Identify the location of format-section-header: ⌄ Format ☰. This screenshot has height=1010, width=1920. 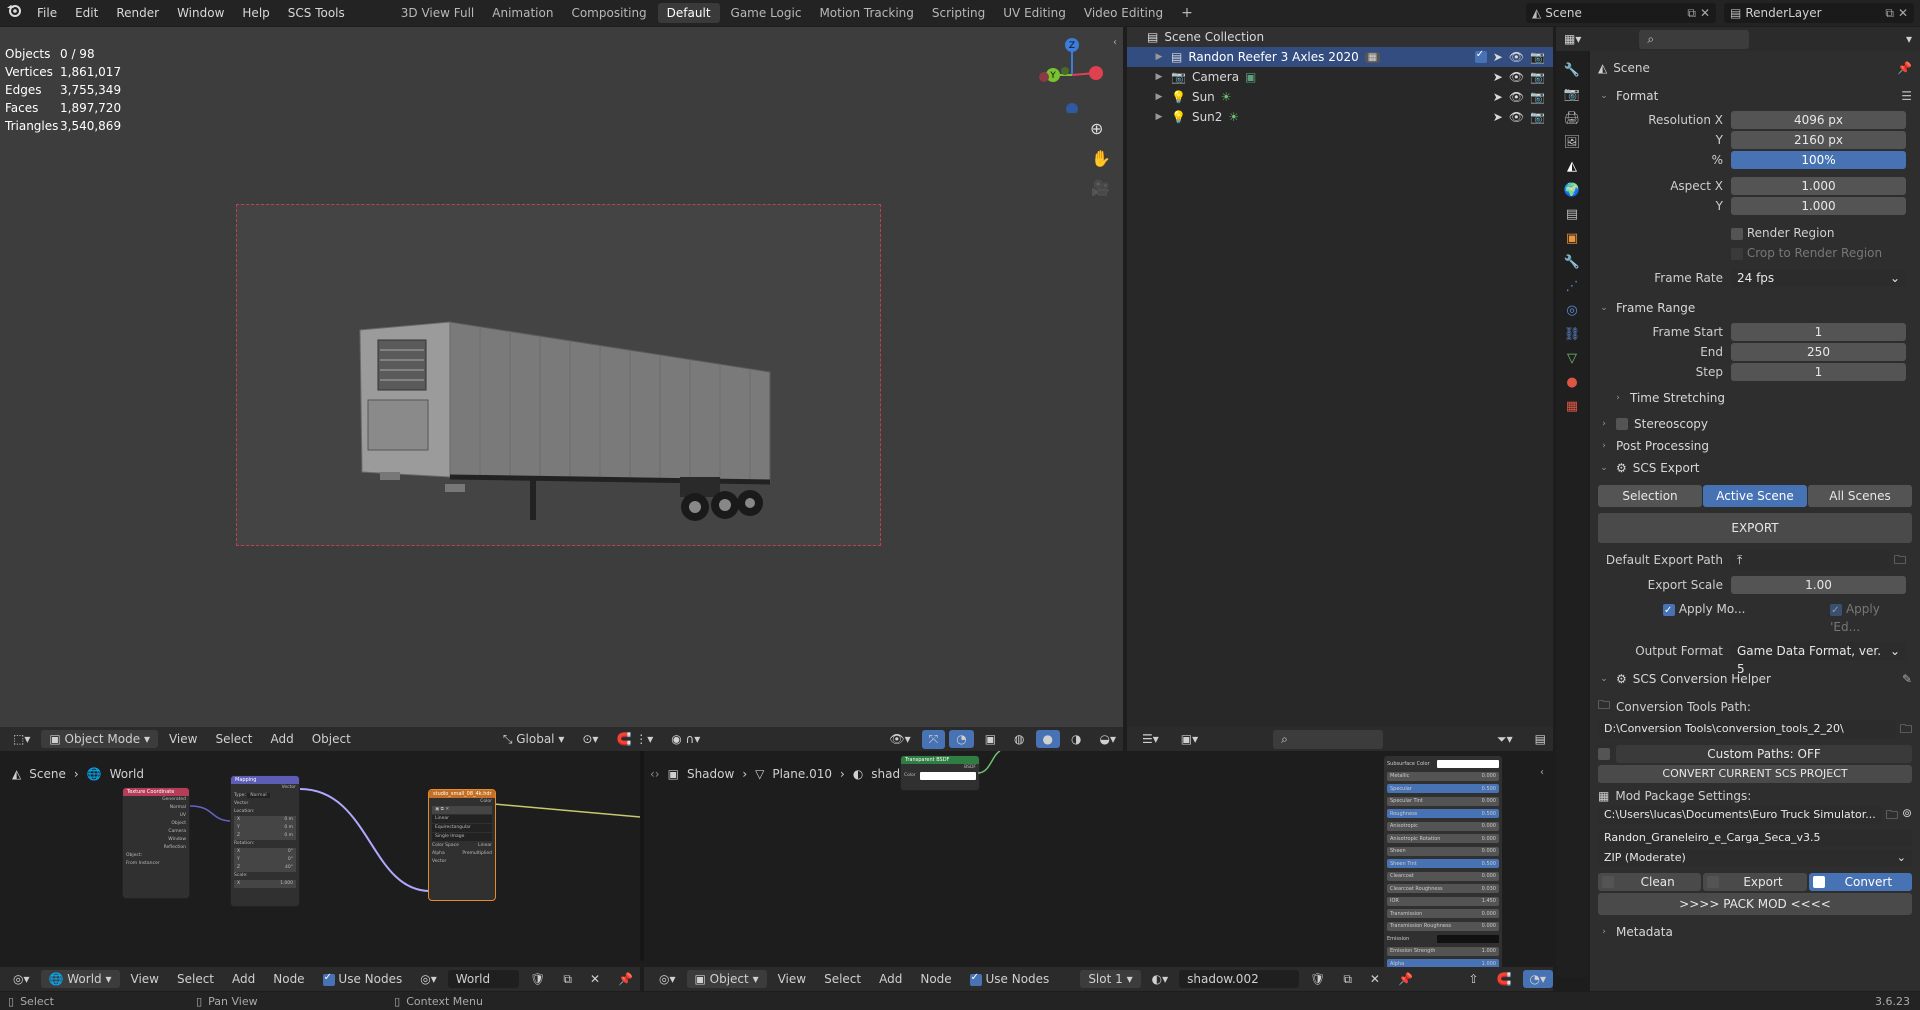
(1755, 96).